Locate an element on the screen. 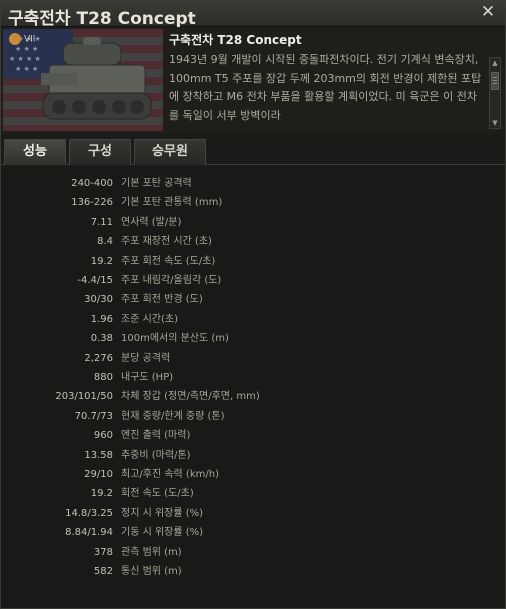  tier-badge: VII is located at coordinates (22, 39).